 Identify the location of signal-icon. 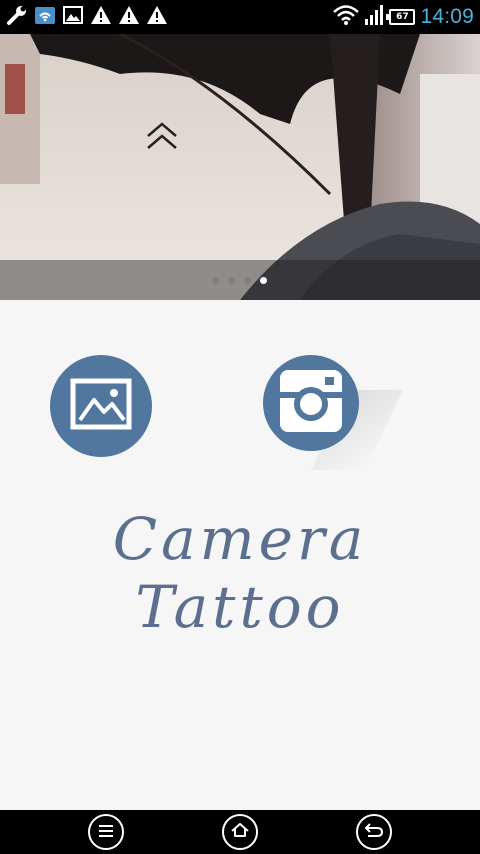
(374, 17).